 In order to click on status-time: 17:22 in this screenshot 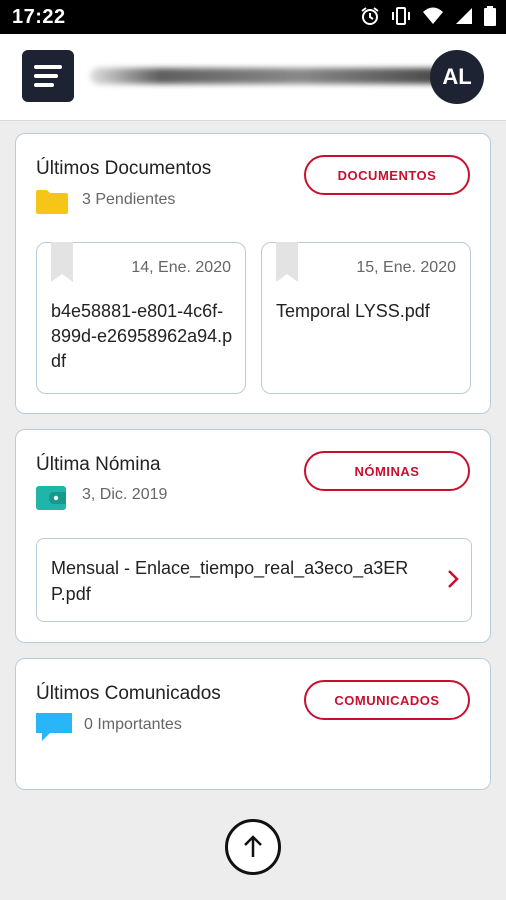, I will do `click(39, 17)`.